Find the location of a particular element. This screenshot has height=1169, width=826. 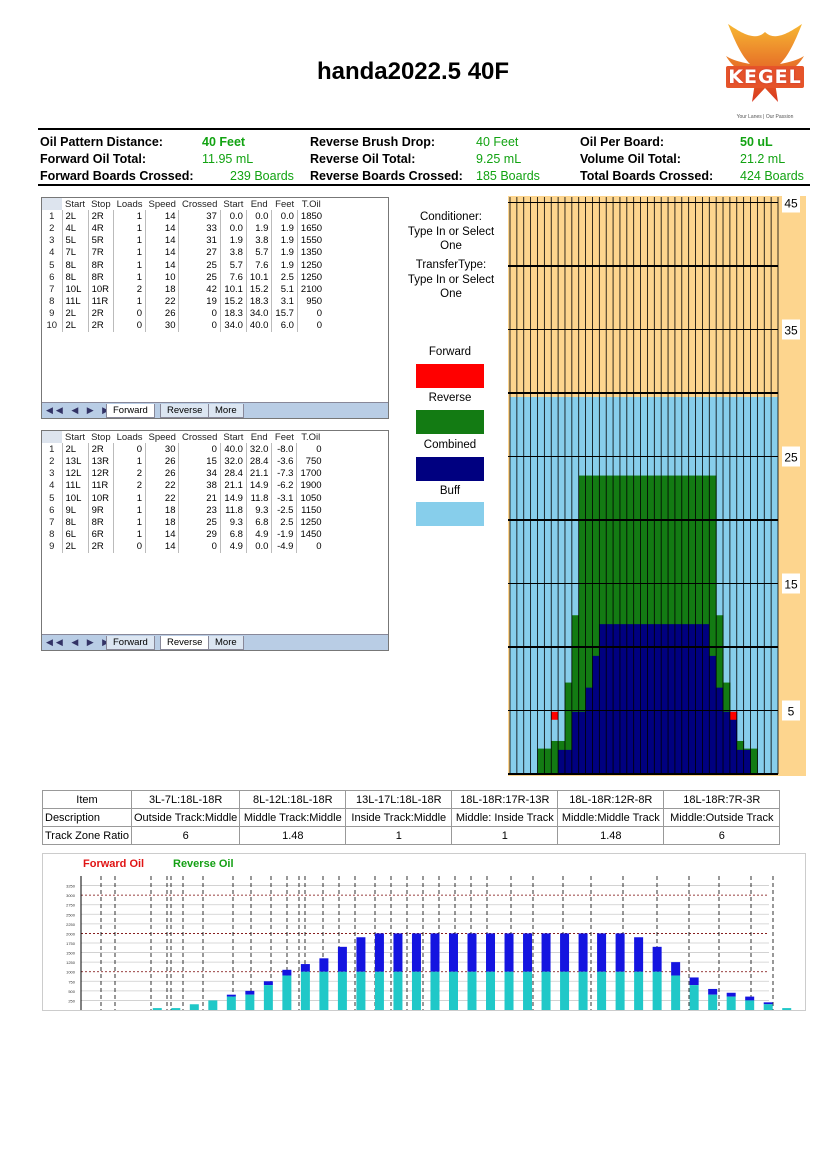

column-header: Stop is located at coordinates (101, 204).